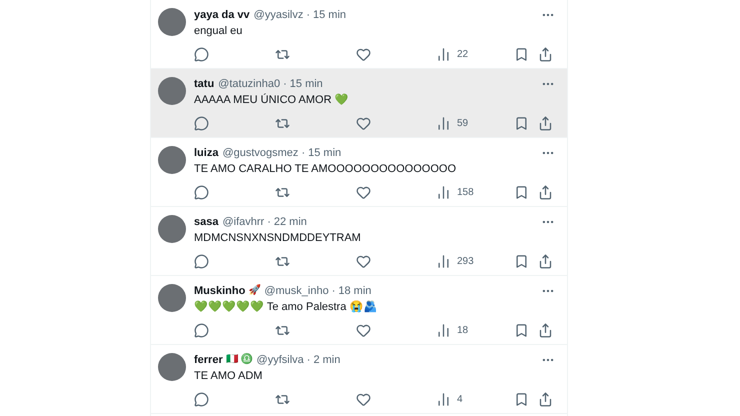 This screenshot has height=416, width=740. What do you see at coordinates (463, 55) in the screenshot?
I see `view-count: 22` at bounding box center [463, 55].